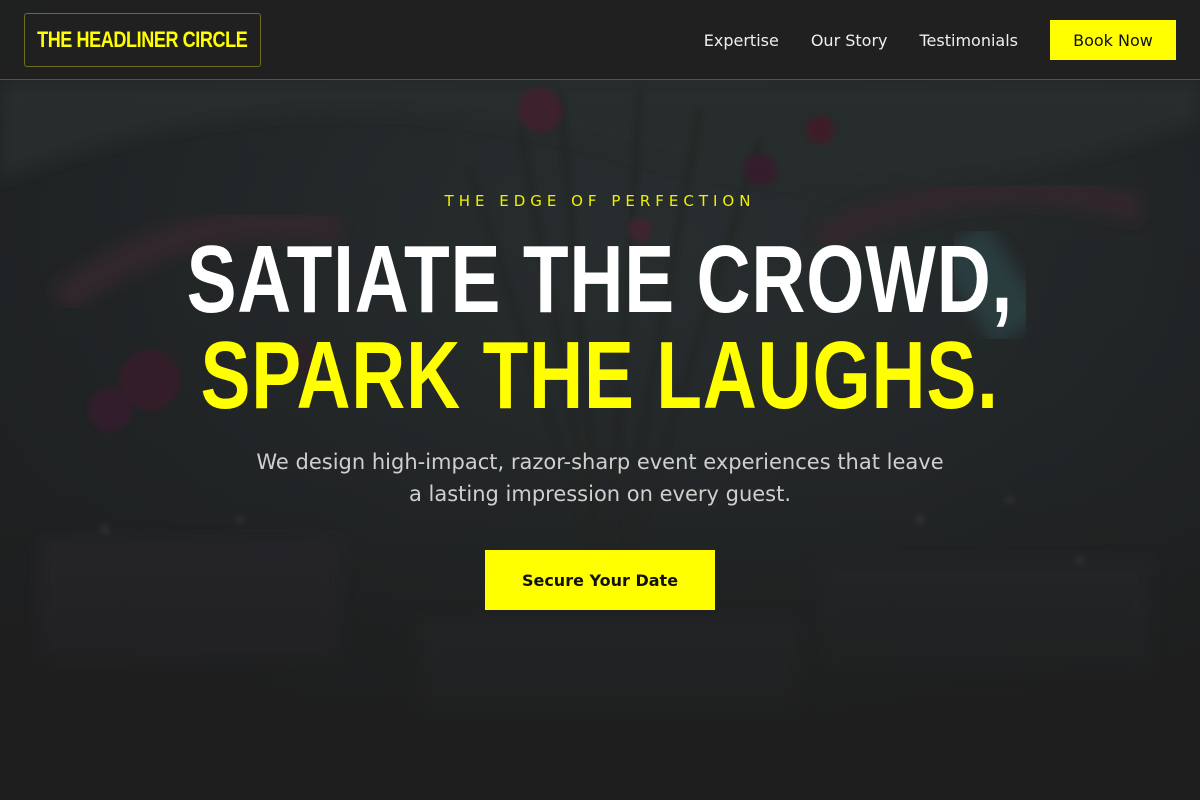  I want to click on hero-headline-line-1-text: SATIATE THE CROWD,, so click(600, 279).